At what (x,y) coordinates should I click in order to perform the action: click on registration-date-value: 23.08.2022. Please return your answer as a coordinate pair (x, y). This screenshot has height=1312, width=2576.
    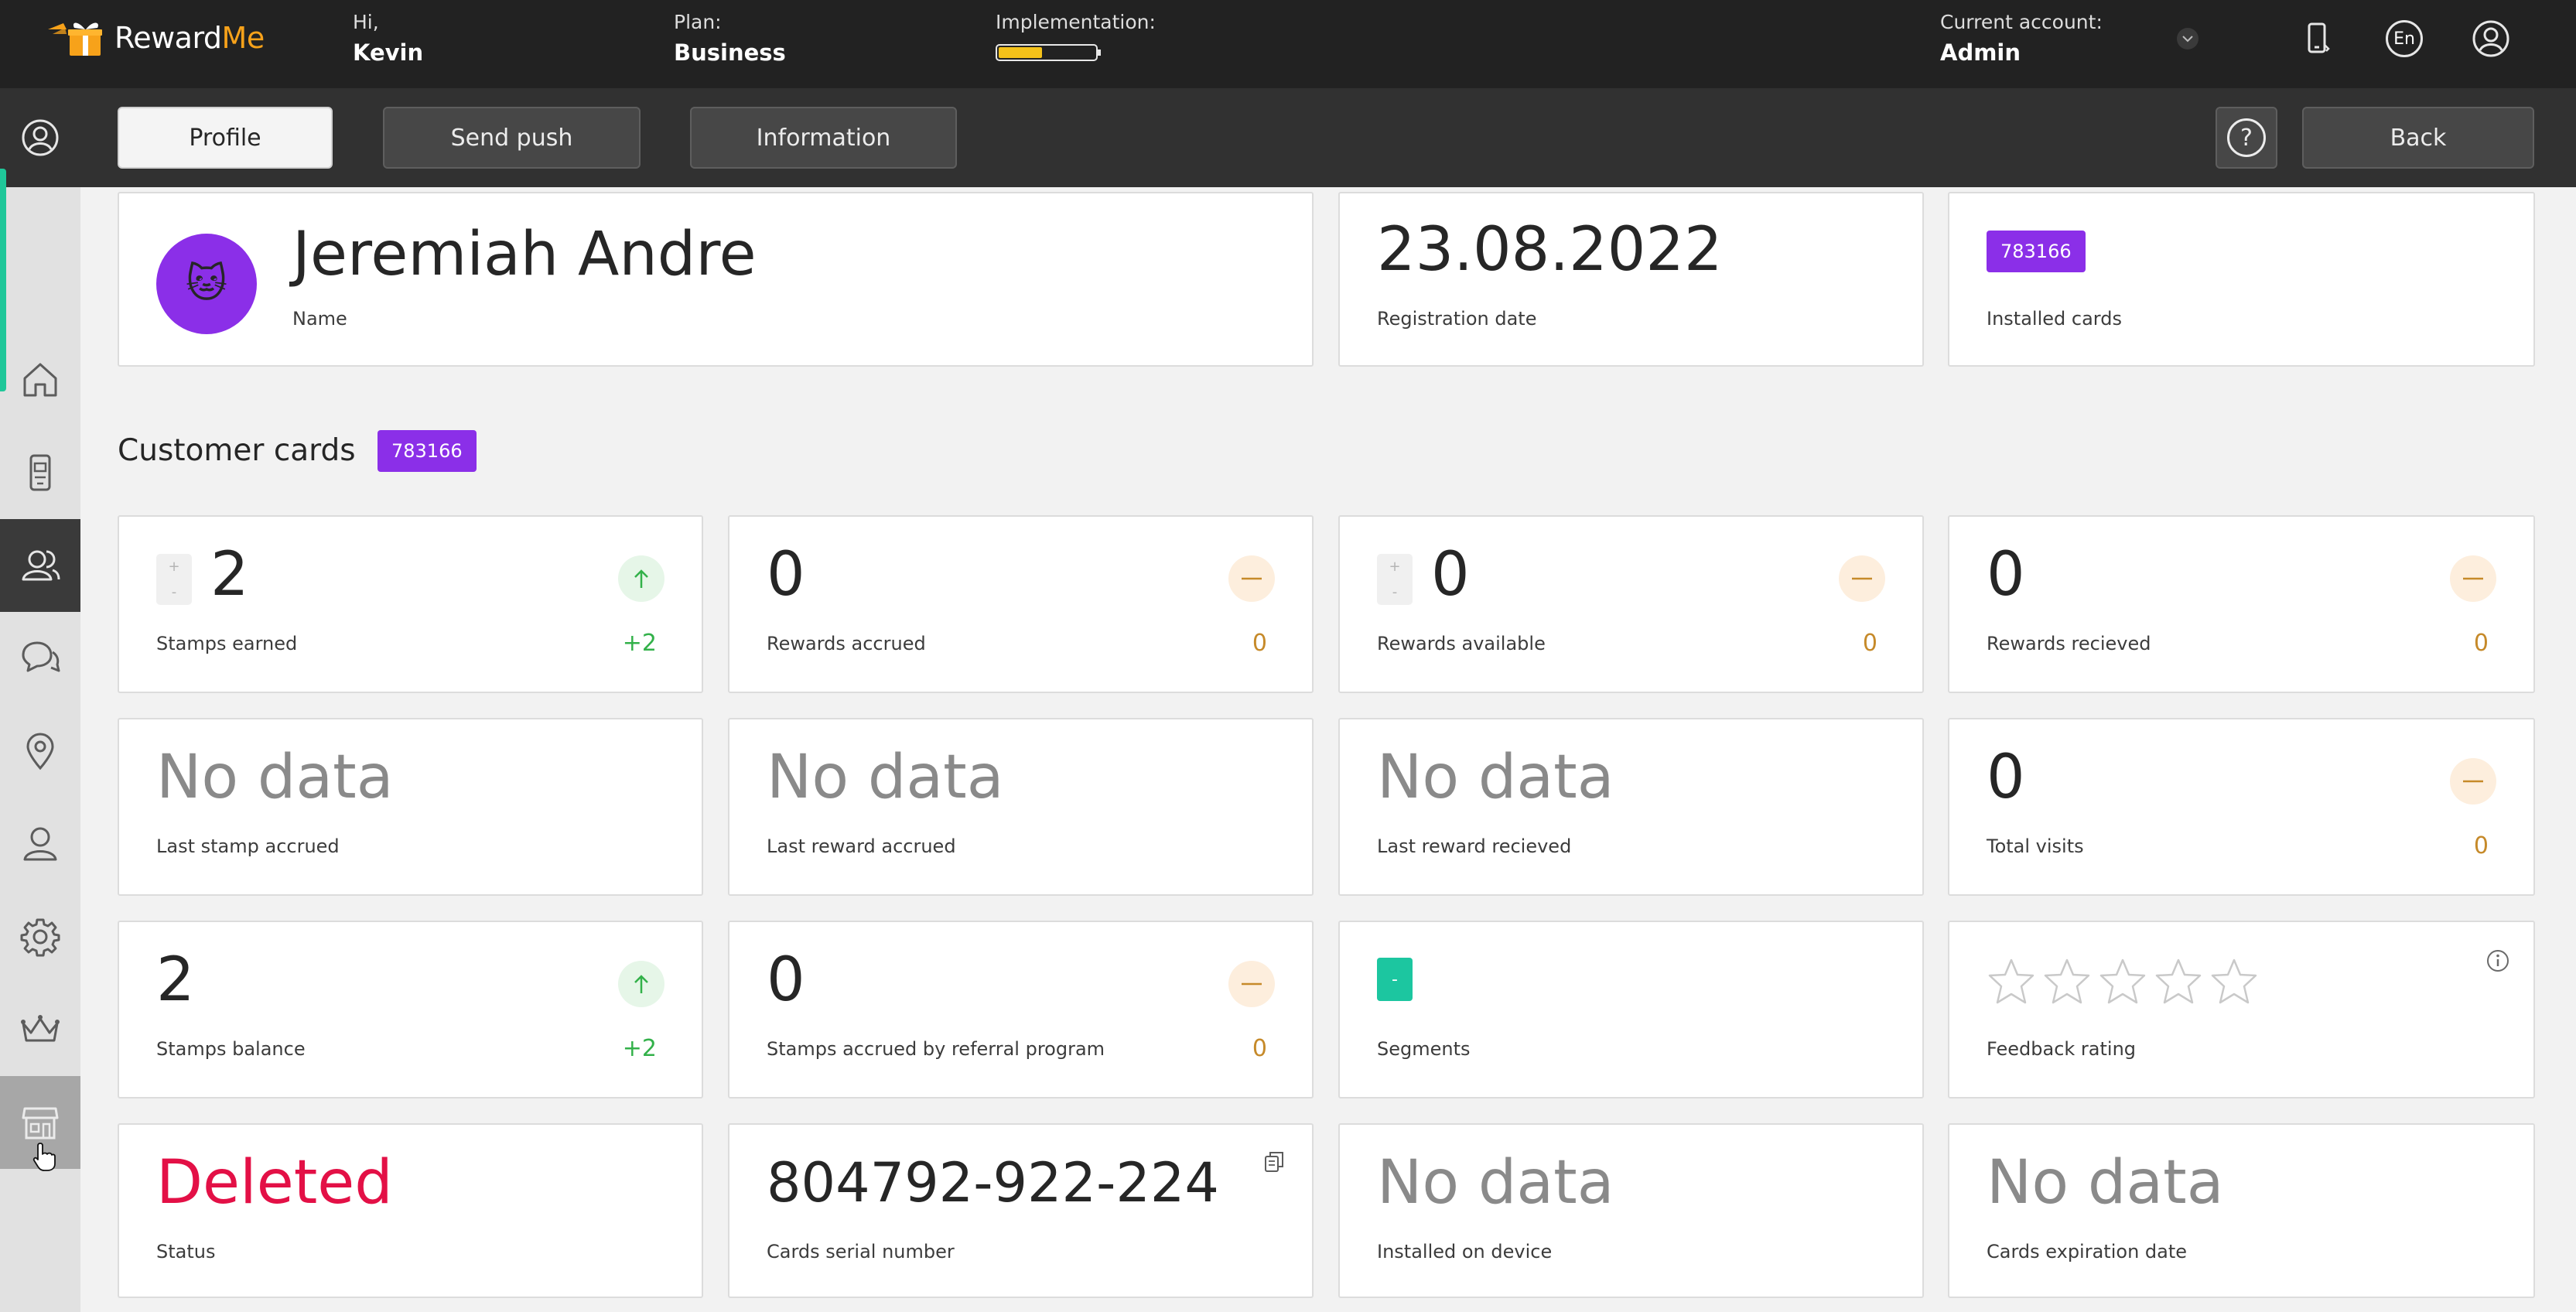
    Looking at the image, I should click on (1550, 250).